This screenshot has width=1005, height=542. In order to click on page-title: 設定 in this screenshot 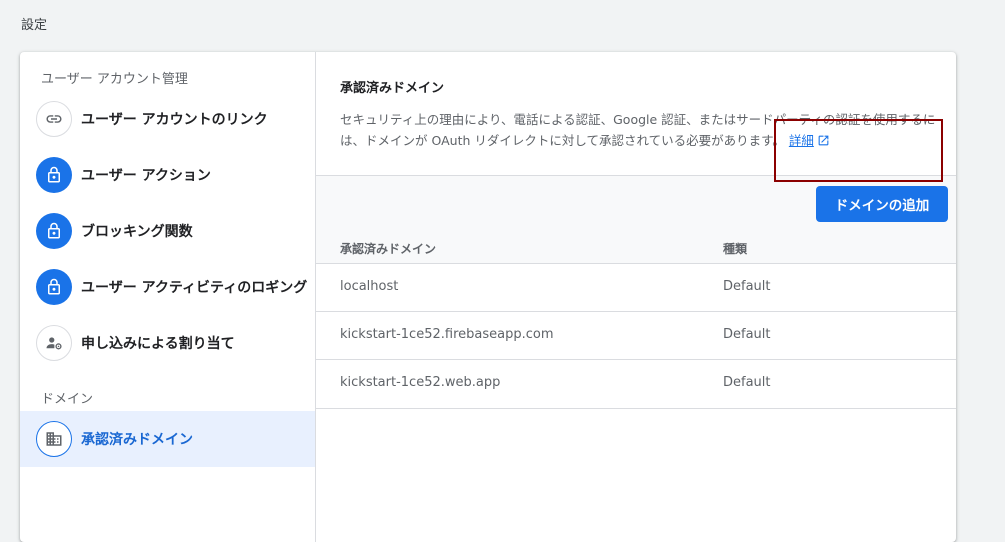, I will do `click(34, 25)`.